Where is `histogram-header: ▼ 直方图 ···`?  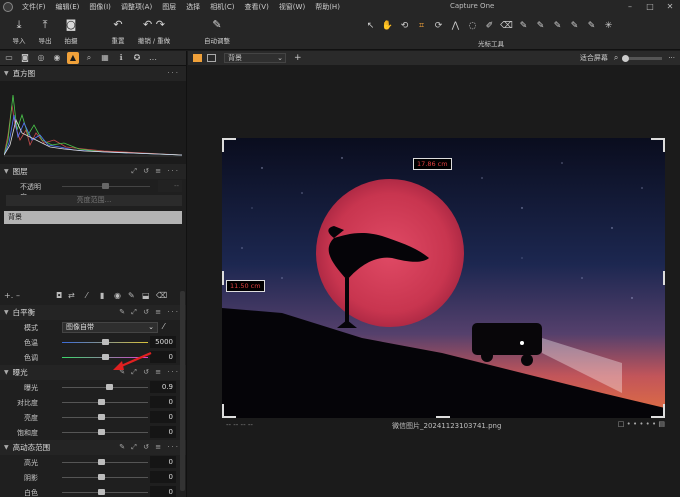
histogram-header: ▼ 直方图 ··· is located at coordinates (93, 73).